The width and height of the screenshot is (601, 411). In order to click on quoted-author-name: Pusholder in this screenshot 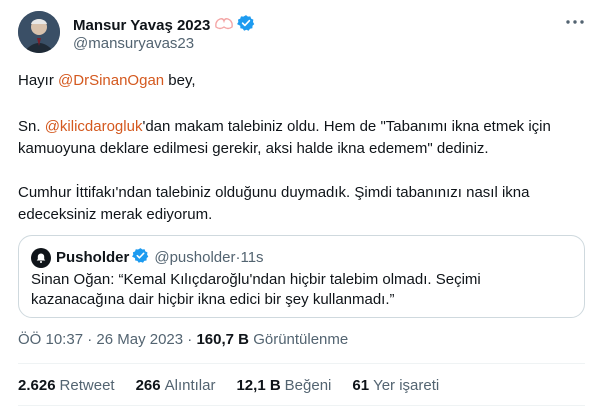, I will do `click(92, 257)`.